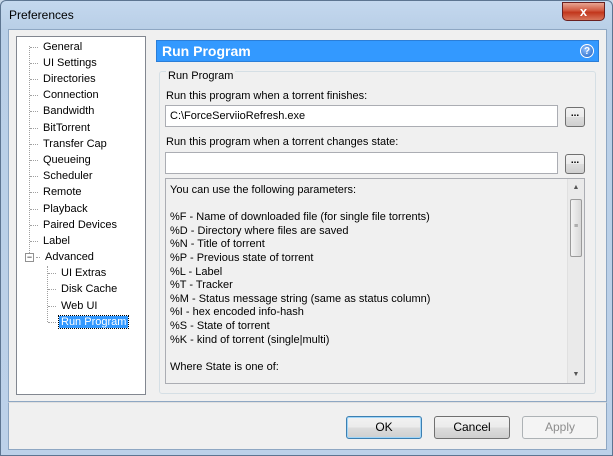 This screenshot has height=456, width=613. What do you see at coordinates (576, 374) in the screenshot?
I see `scroll-down-icon: ▼` at bounding box center [576, 374].